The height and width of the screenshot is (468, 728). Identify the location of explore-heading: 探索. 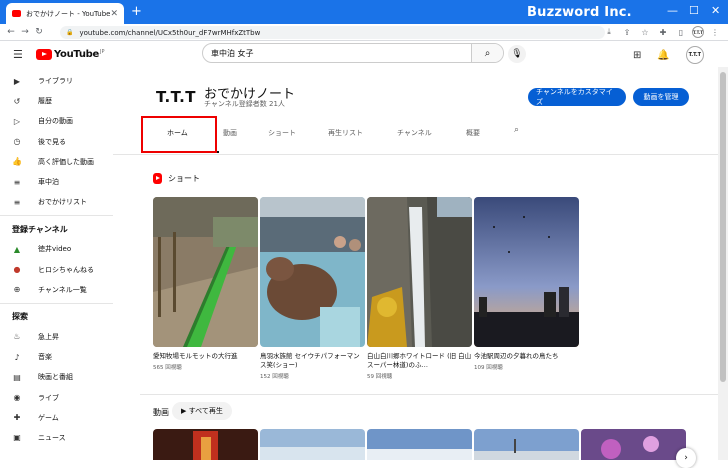
(20, 317).